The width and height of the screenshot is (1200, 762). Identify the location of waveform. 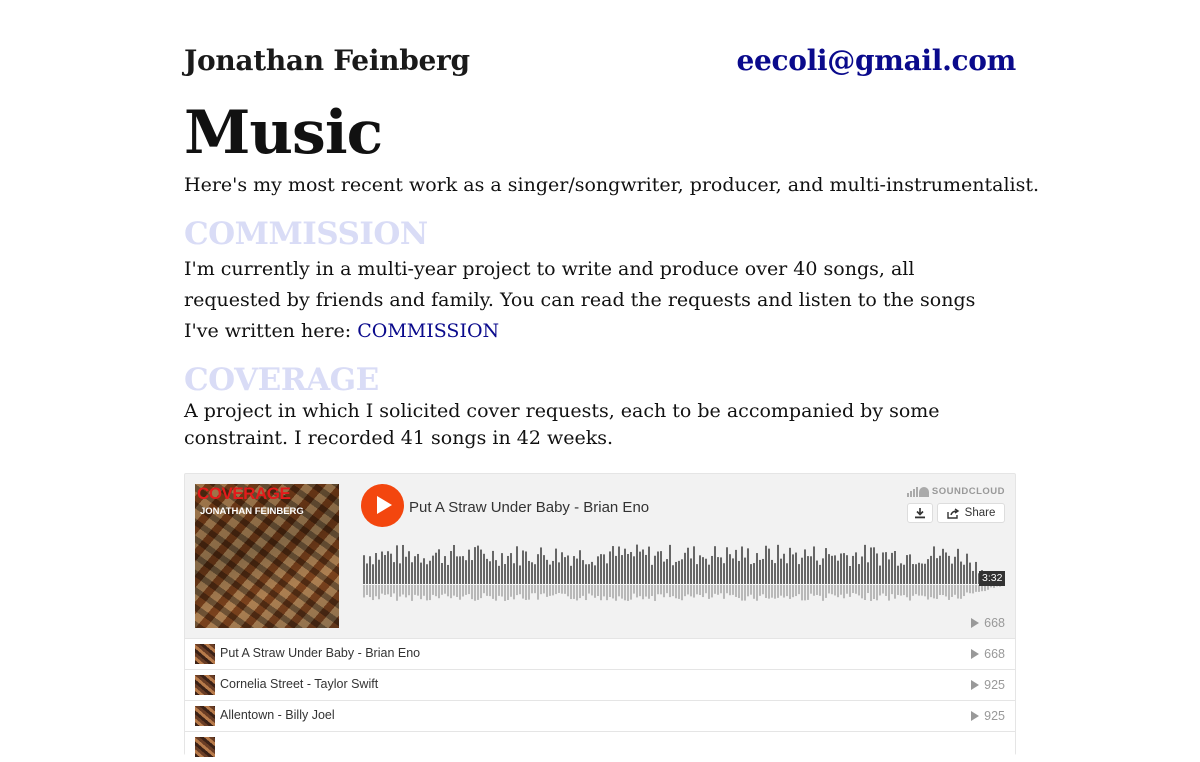
(683, 573).